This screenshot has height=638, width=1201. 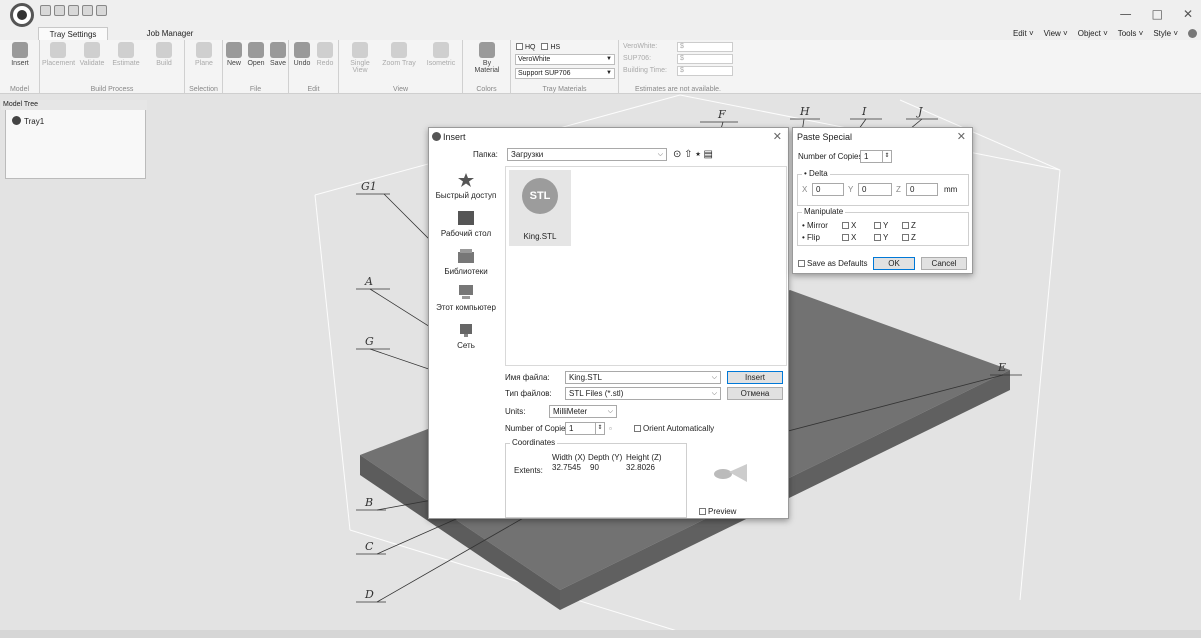 I want to click on filename-value: King.STL, so click(x=585, y=377).